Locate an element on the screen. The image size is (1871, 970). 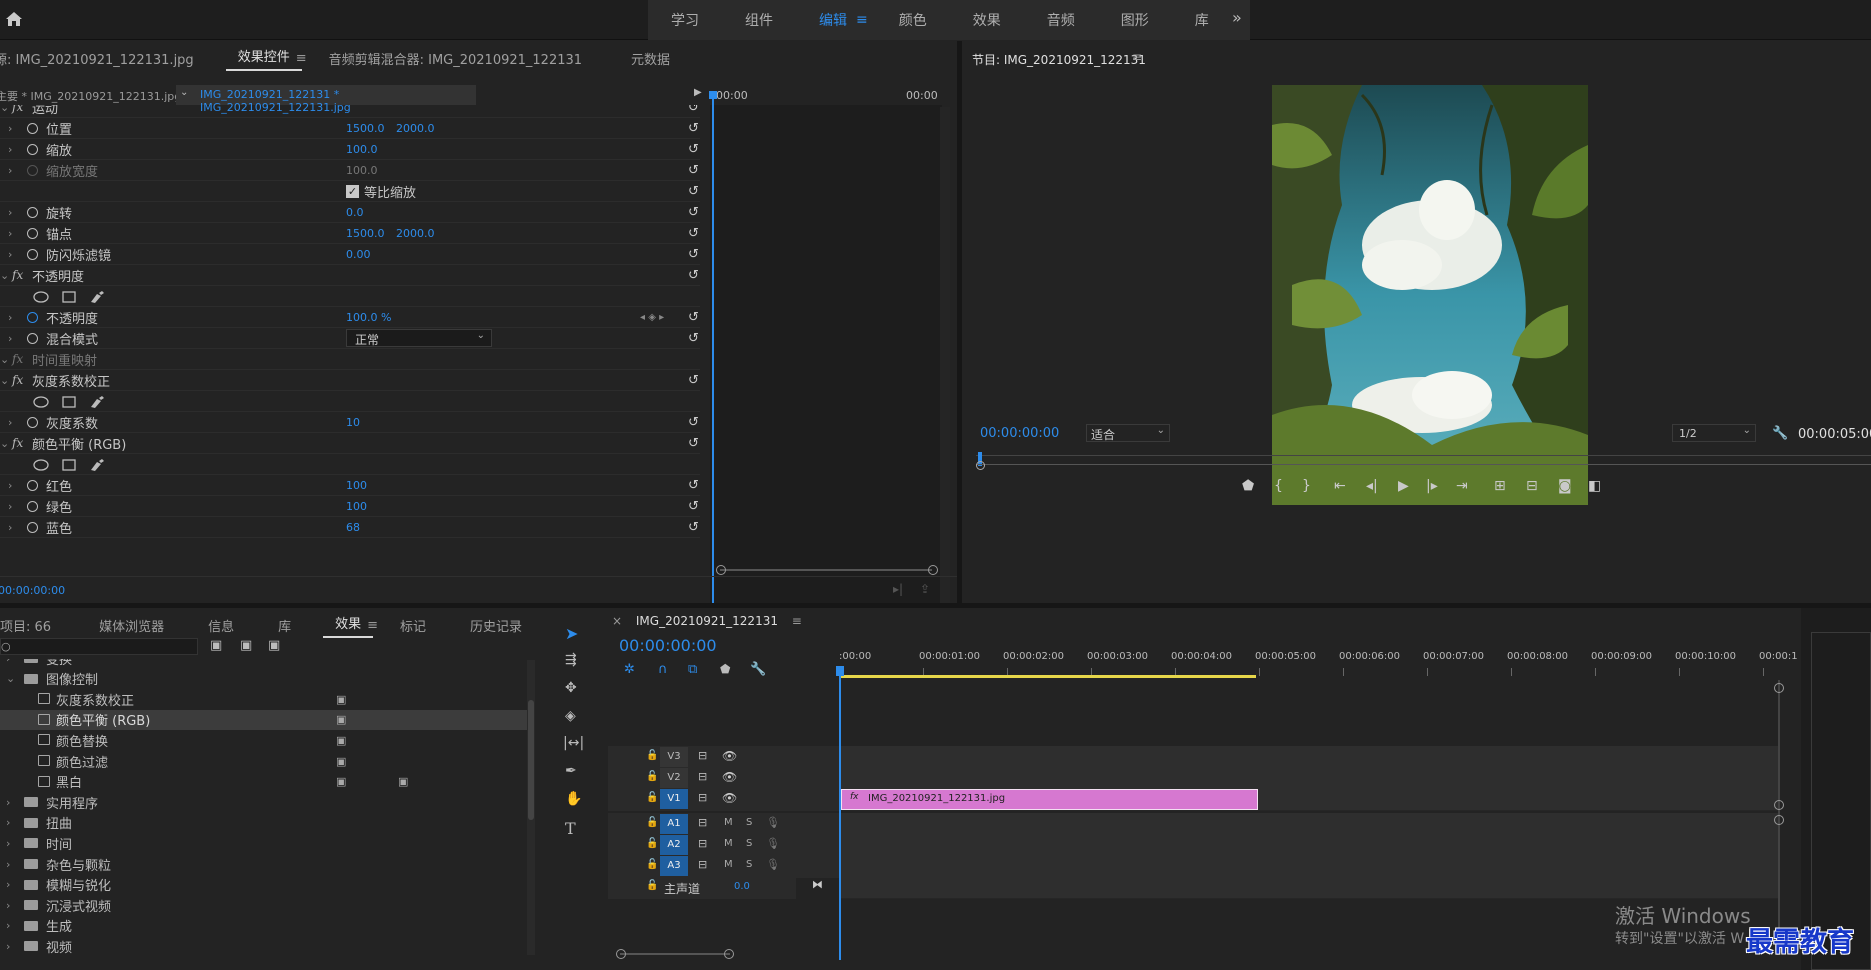
mark-in-icon: { is located at coordinates (1278, 486).